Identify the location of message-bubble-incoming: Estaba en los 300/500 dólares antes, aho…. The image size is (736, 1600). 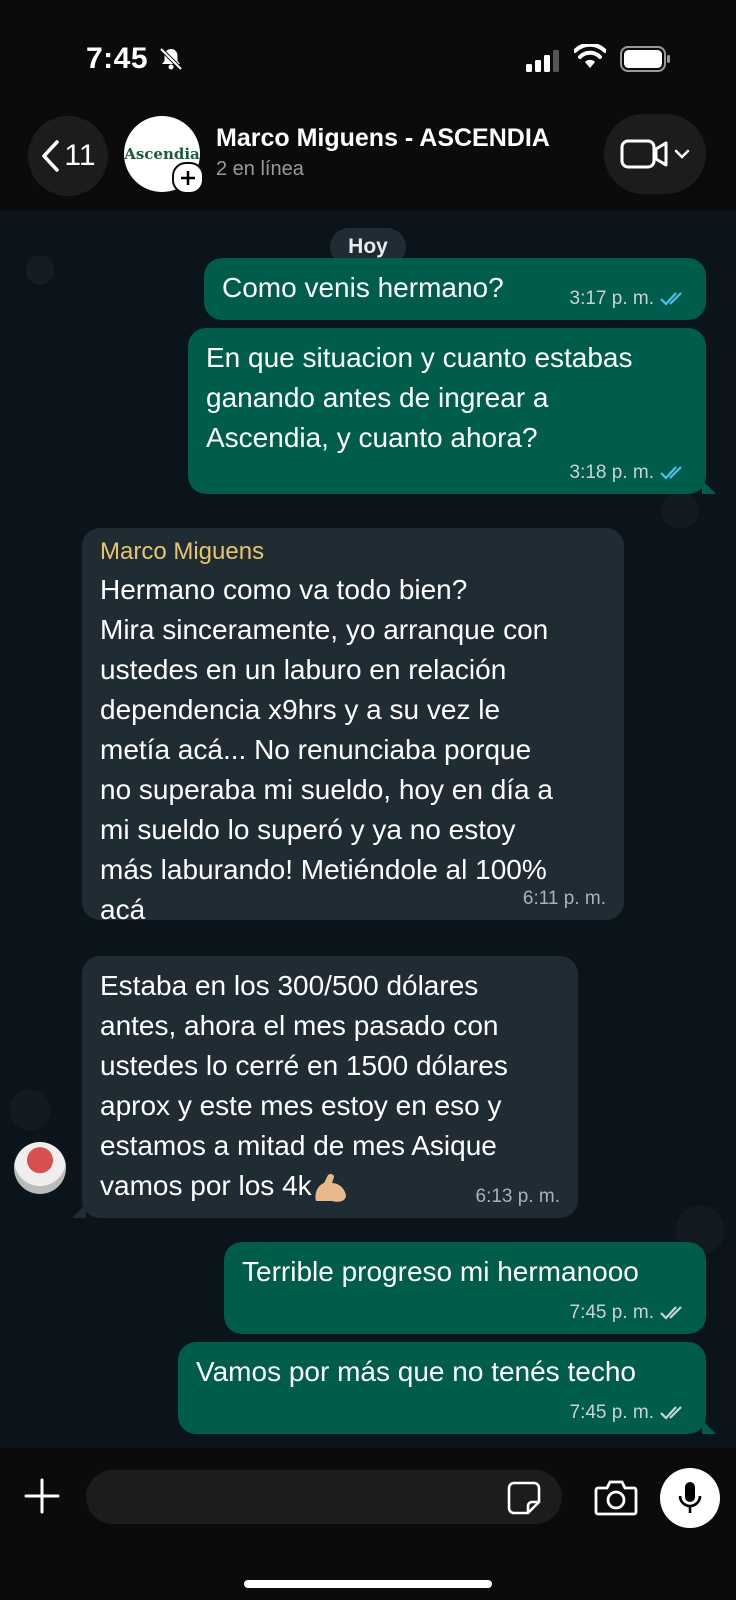
(325, 1087).